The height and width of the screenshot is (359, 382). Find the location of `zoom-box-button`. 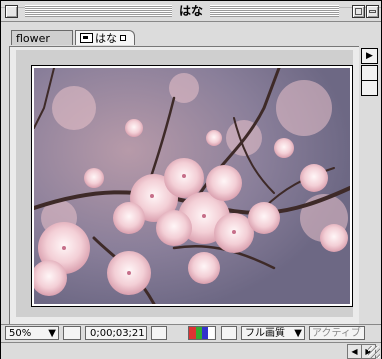

zoom-box-button is located at coordinates (358, 11).